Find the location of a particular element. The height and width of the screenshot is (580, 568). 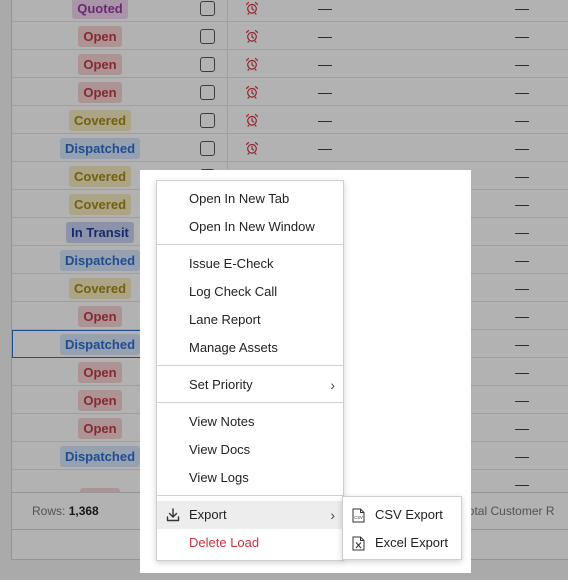

menu-item-label: Export is located at coordinates (208, 514).